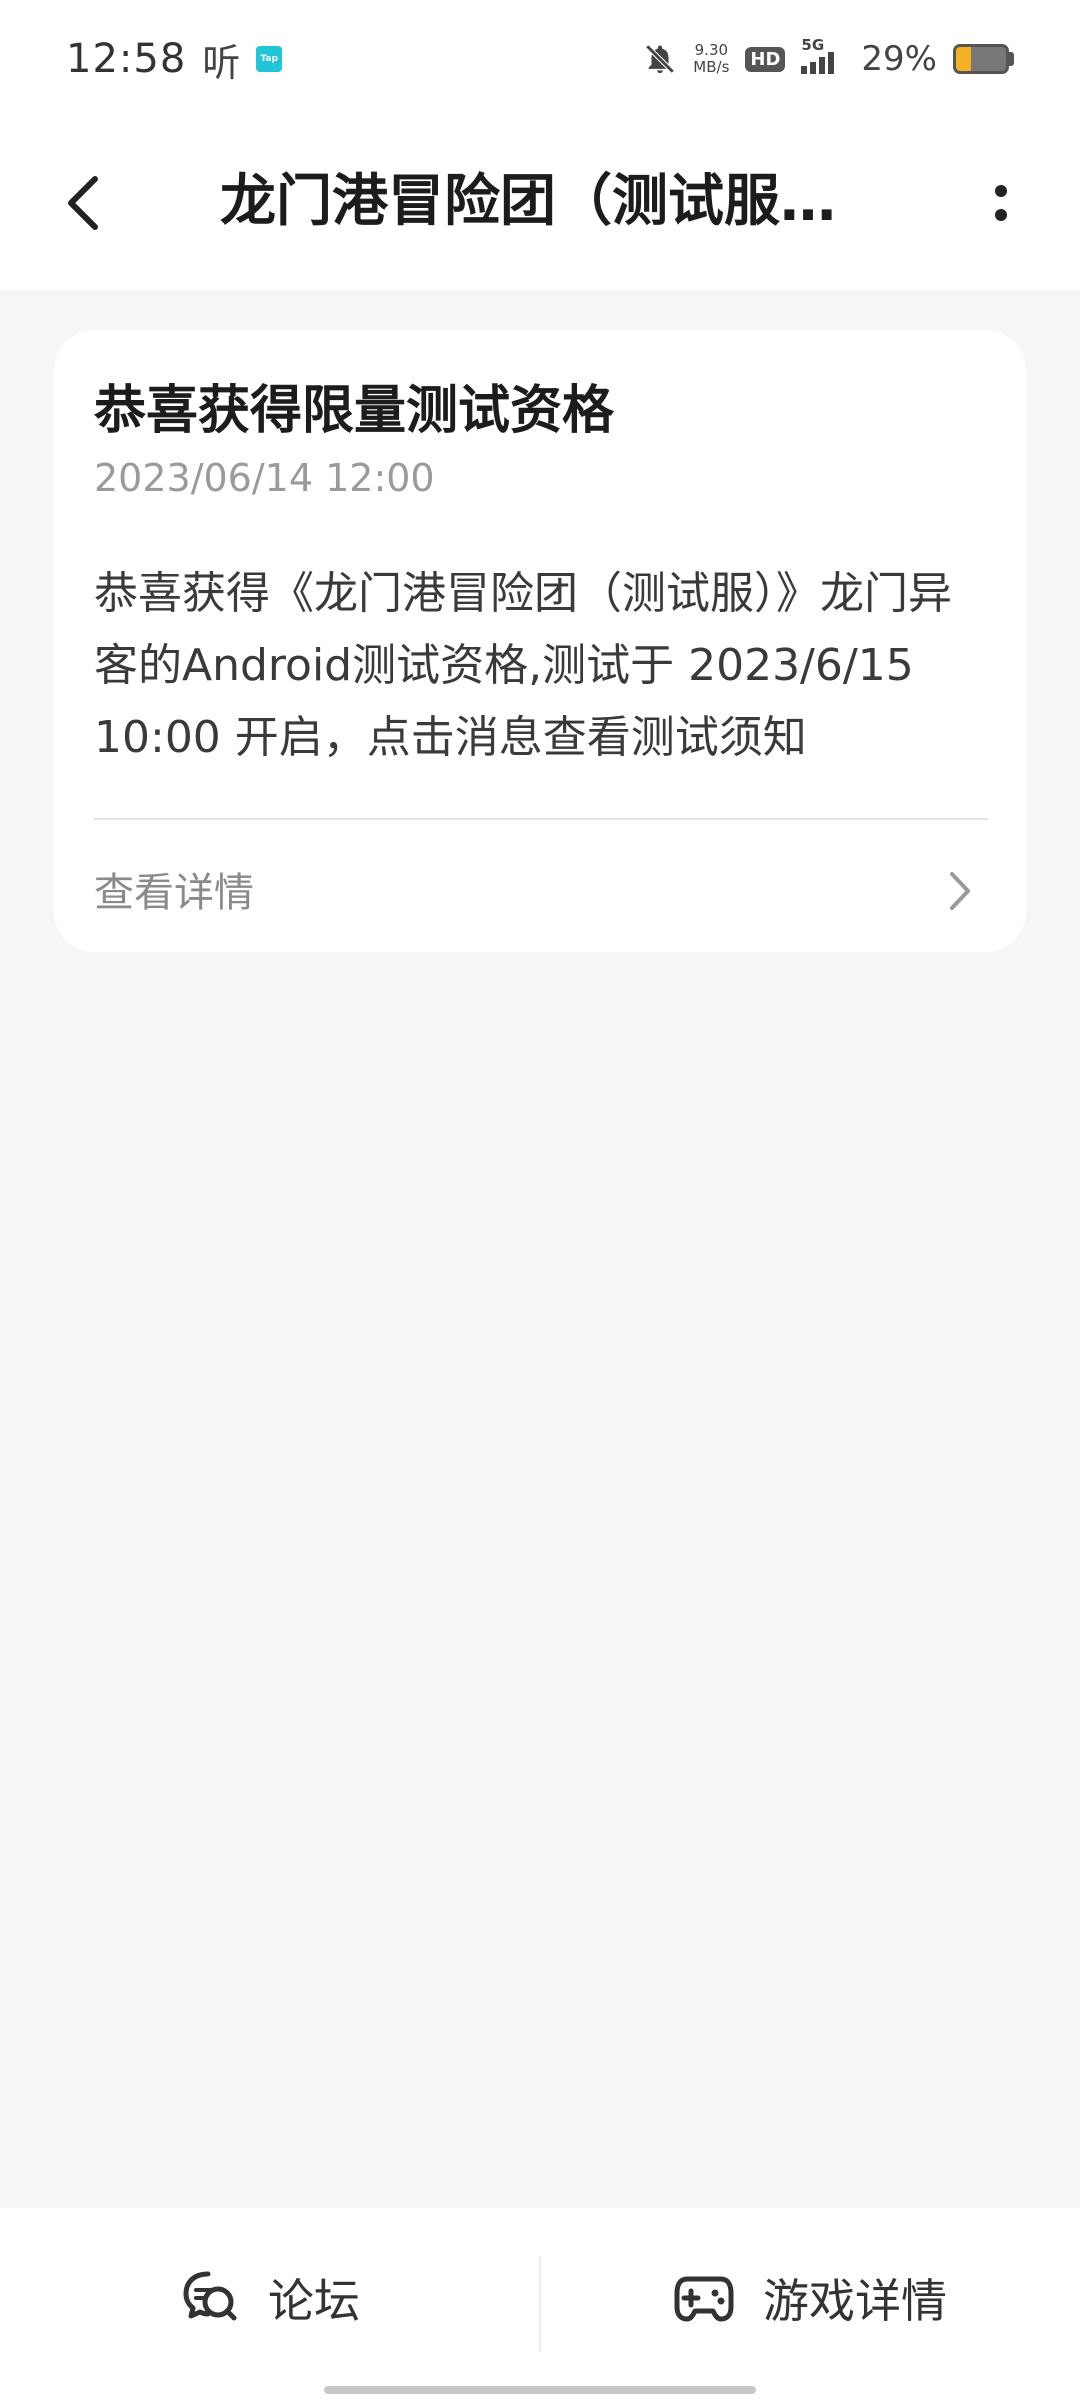 This screenshot has height=2400, width=1080. What do you see at coordinates (660, 59) in the screenshot?
I see `bell-off-icon` at bounding box center [660, 59].